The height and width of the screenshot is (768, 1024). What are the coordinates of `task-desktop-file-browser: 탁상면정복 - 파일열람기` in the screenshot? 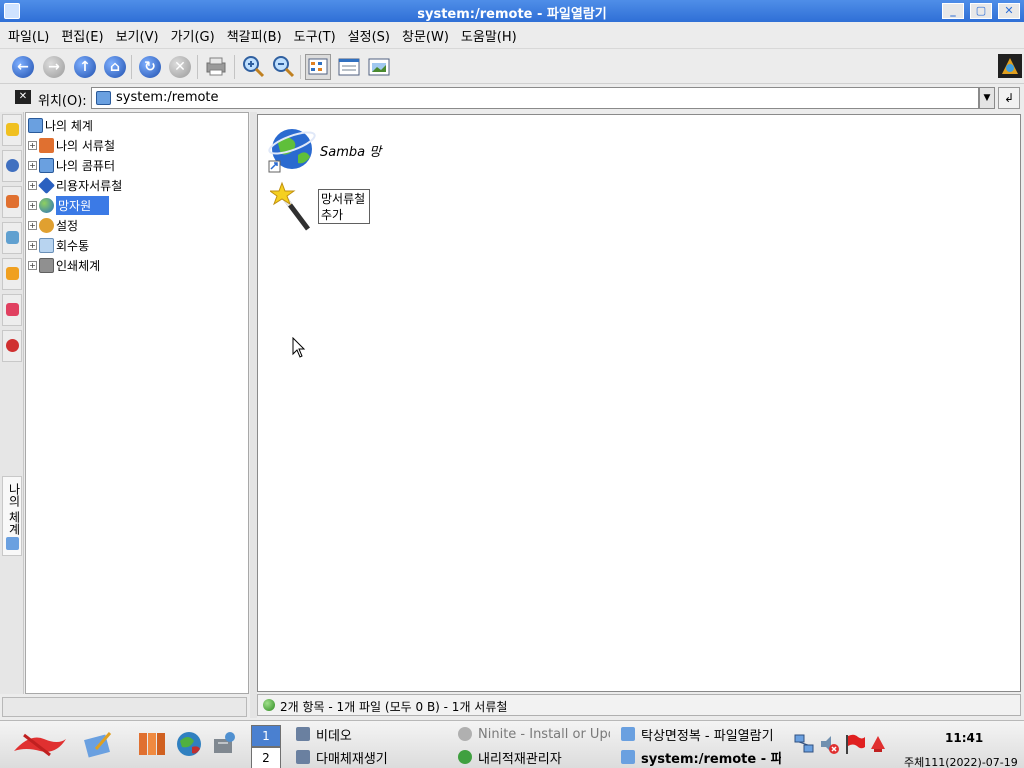 It's located at (701, 734).